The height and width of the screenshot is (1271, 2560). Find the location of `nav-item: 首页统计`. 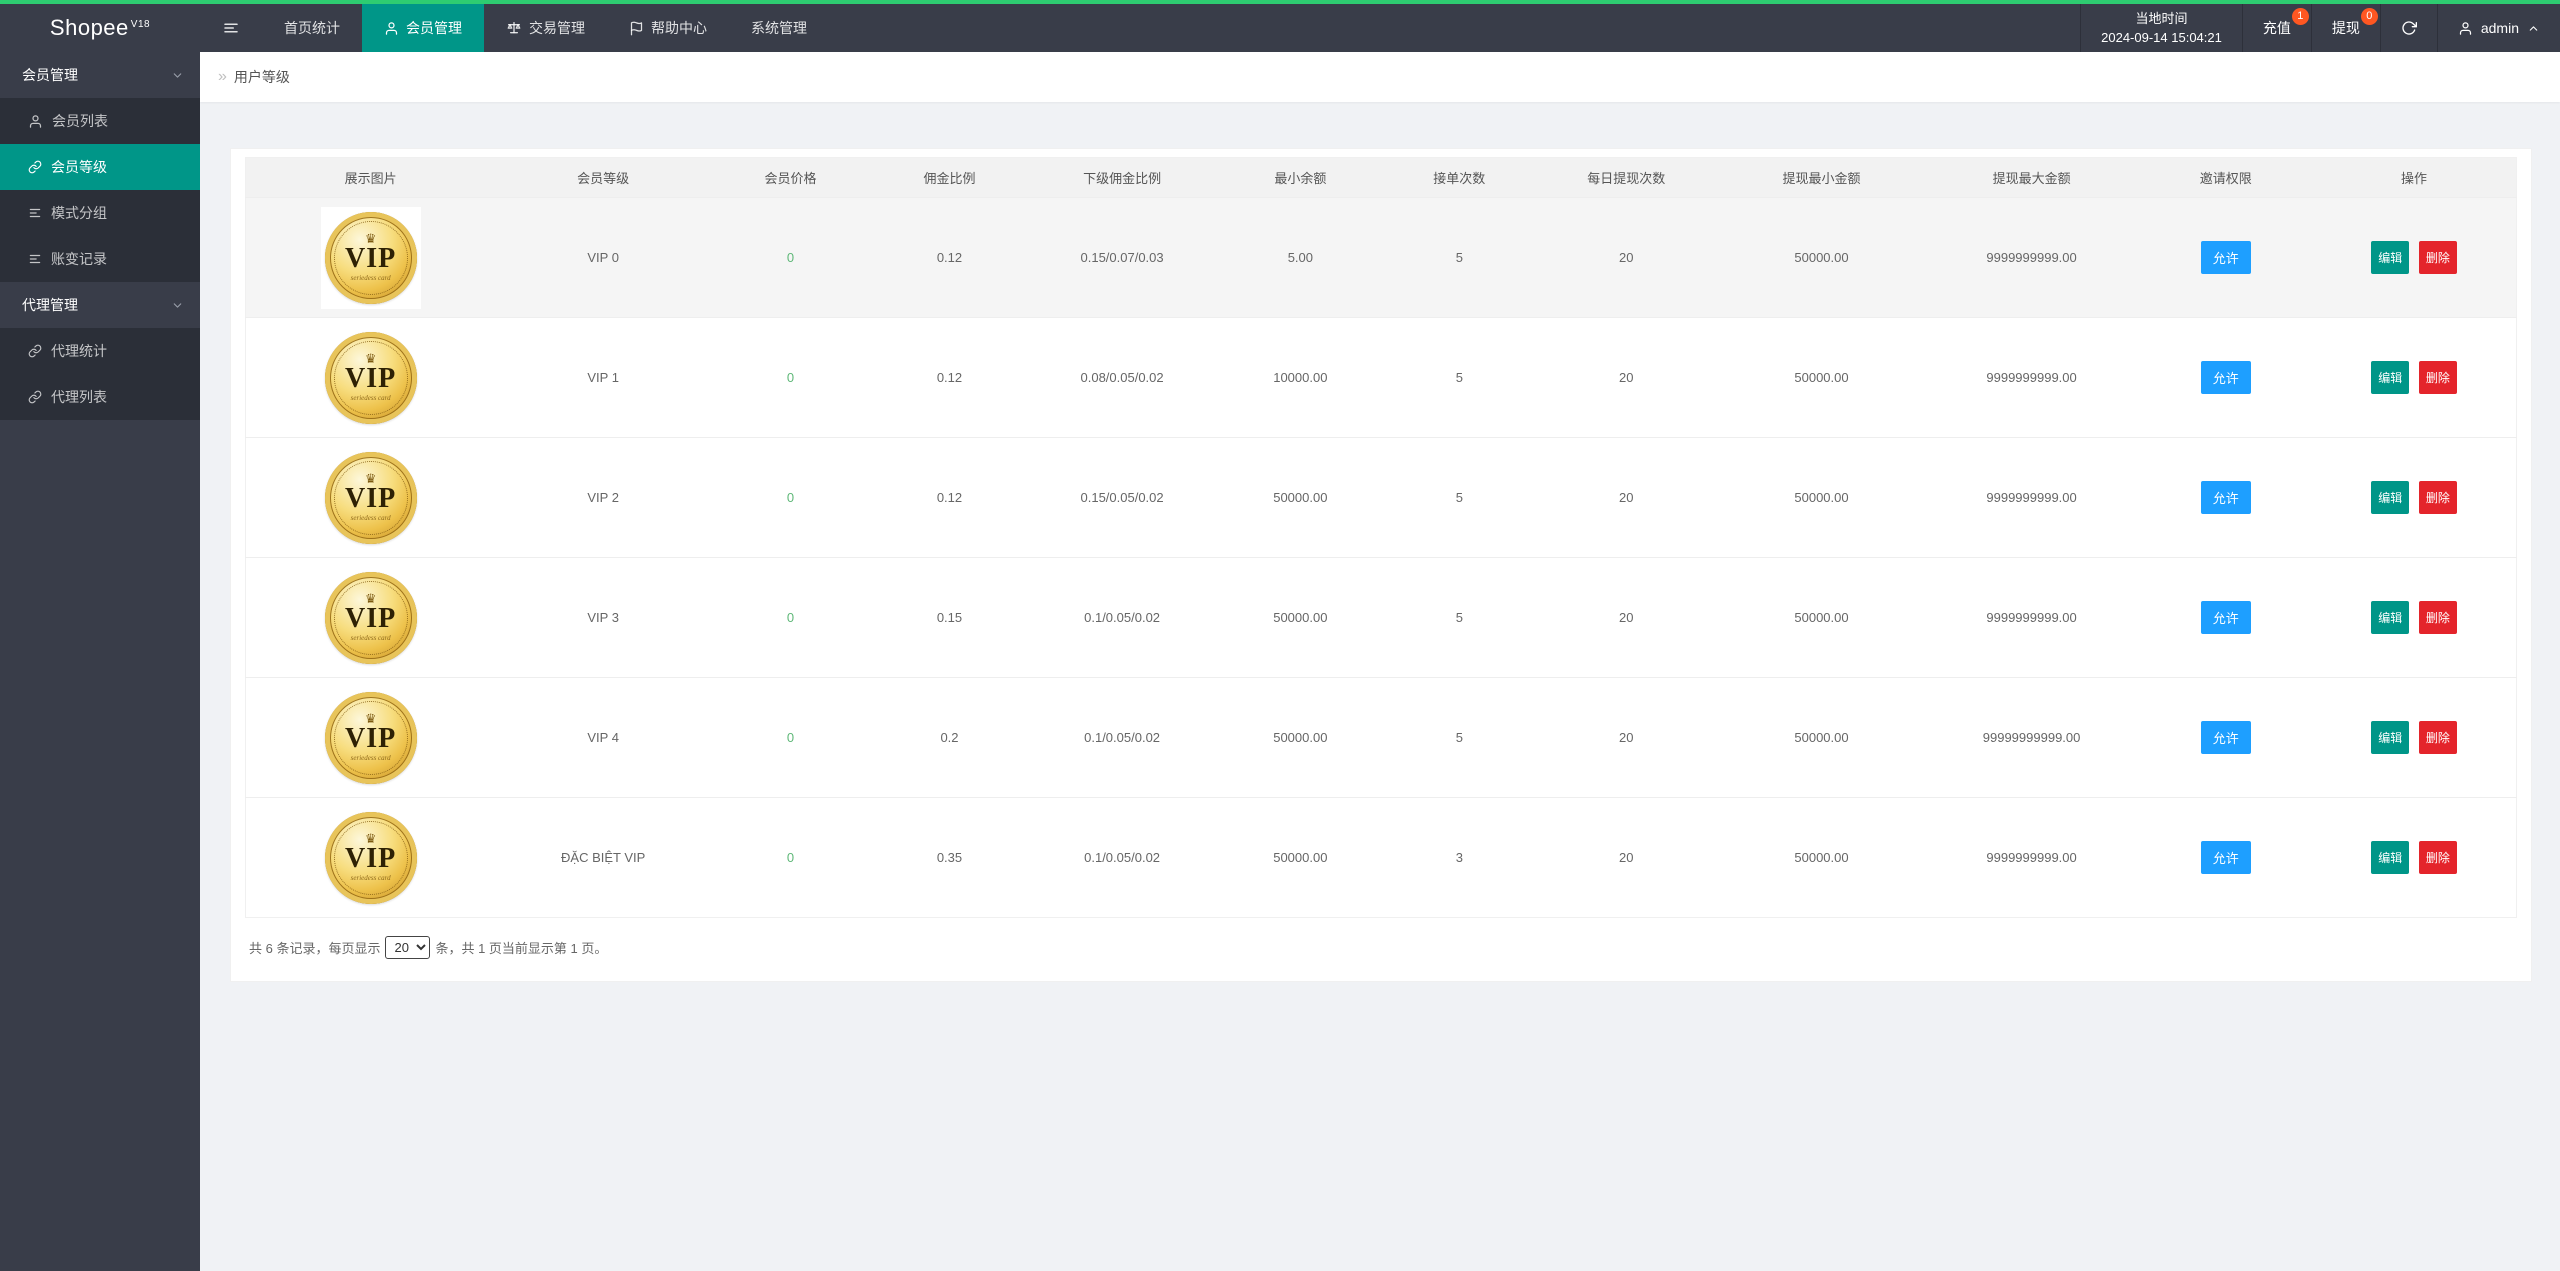

nav-item: 首页统计 is located at coordinates (312, 28).